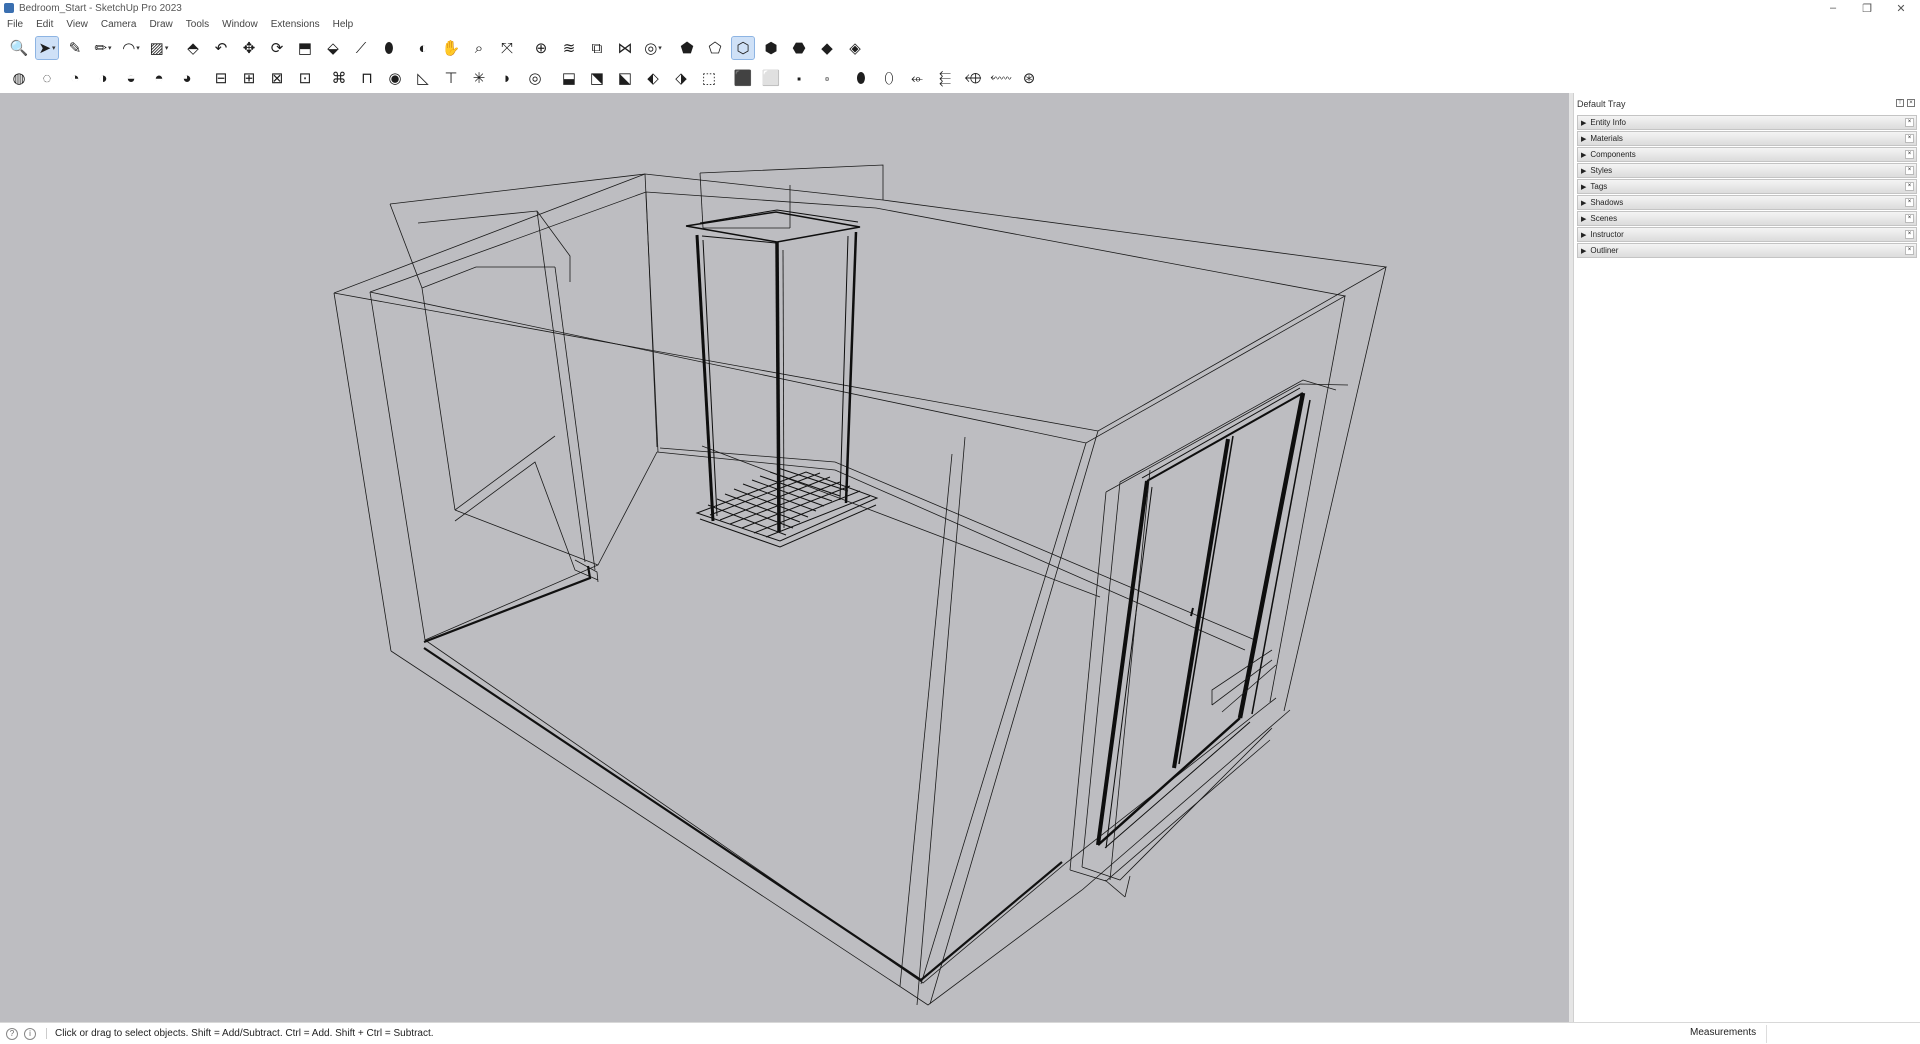 This screenshot has height=1044, width=1920. What do you see at coordinates (653, 78) in the screenshot?
I see `right-view-icon: ⬖` at bounding box center [653, 78].